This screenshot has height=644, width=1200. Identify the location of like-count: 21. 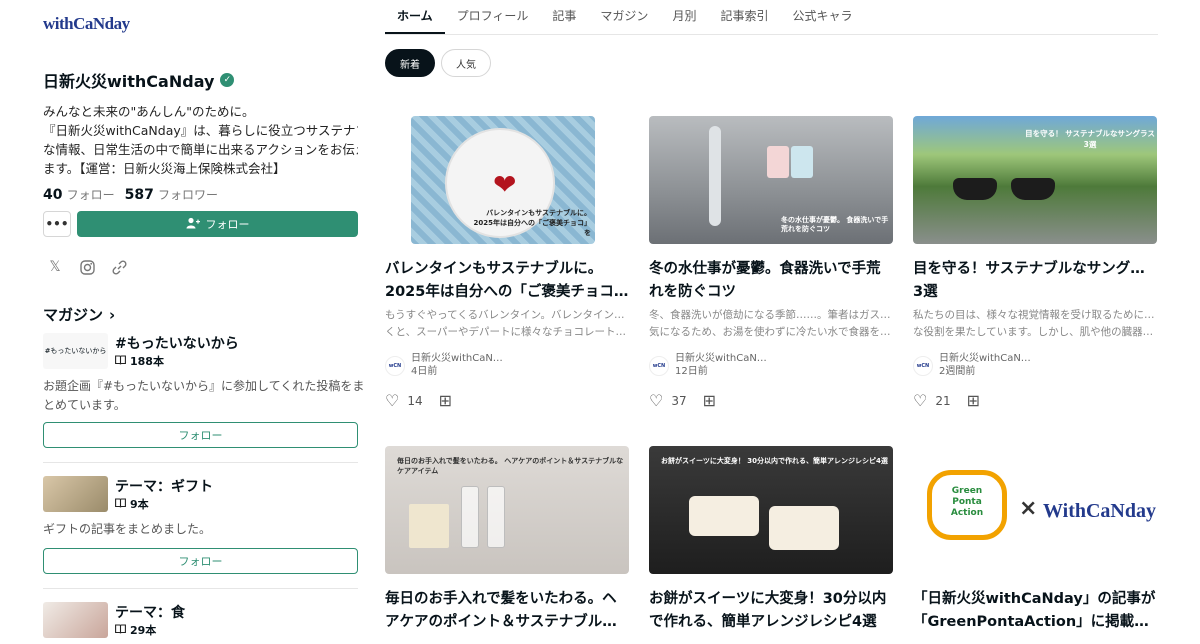
(943, 400).